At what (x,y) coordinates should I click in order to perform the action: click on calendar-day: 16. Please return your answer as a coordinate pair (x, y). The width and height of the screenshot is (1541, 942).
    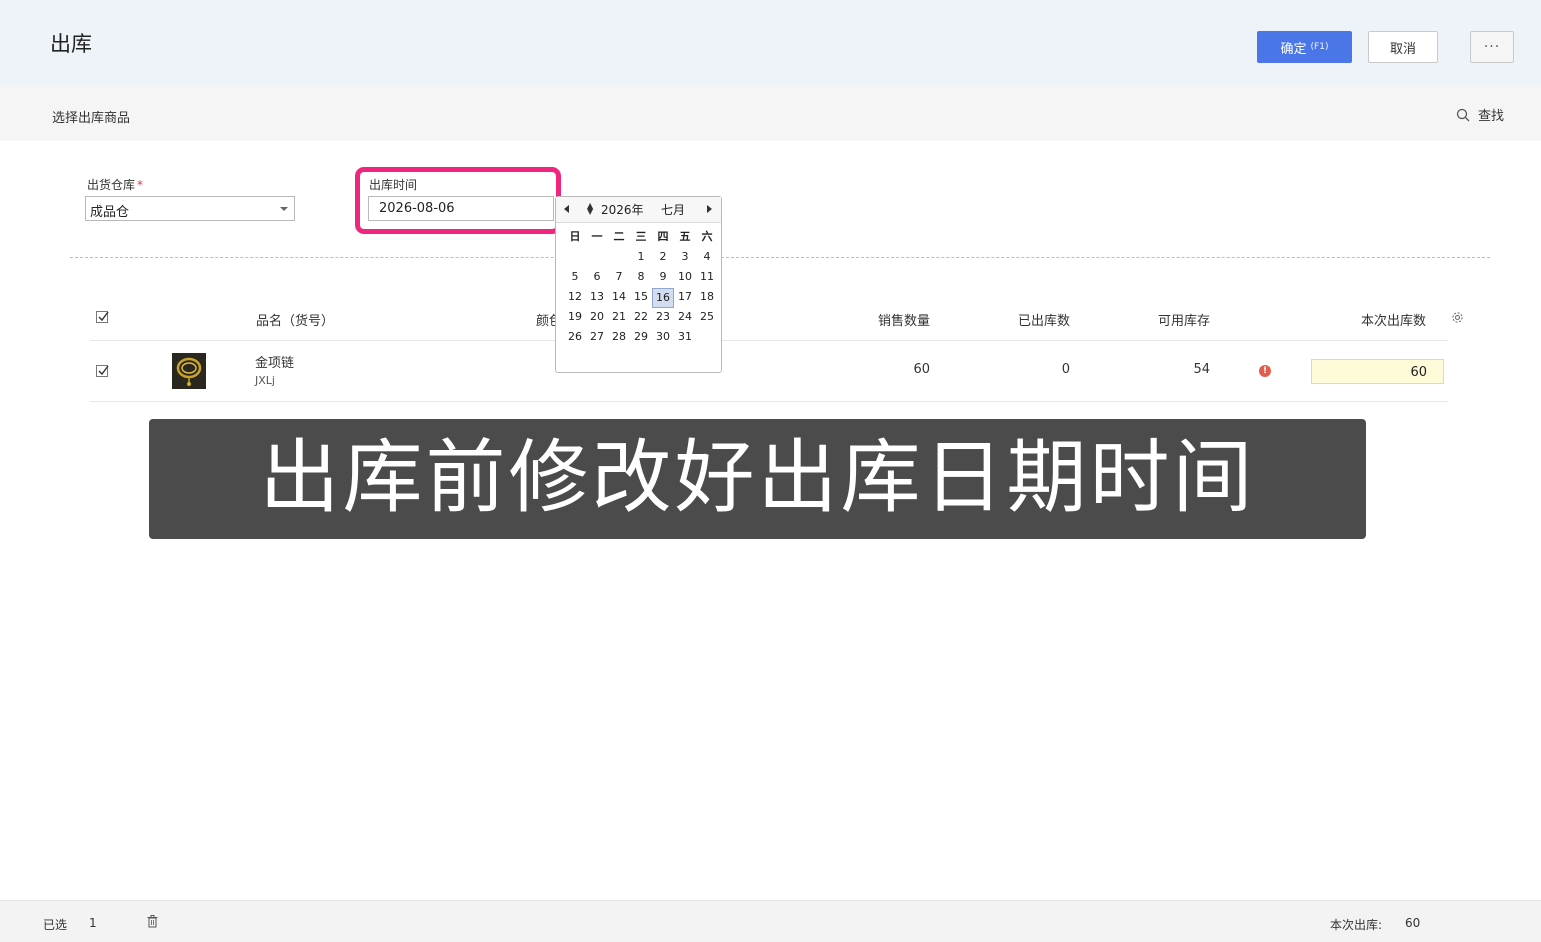
    Looking at the image, I should click on (663, 298).